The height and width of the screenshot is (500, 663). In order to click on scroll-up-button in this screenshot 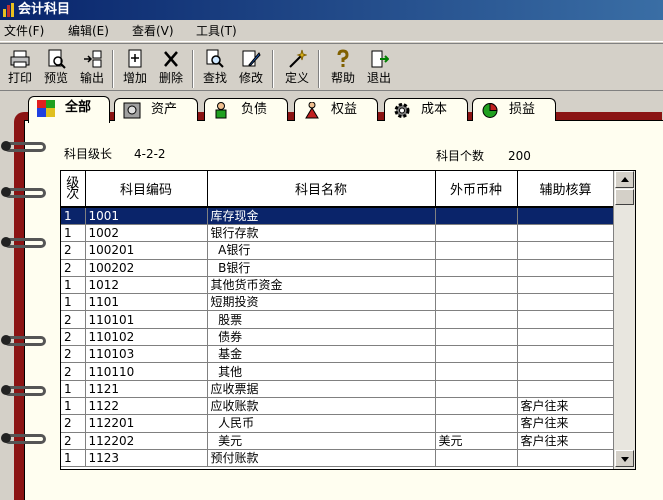, I will do `click(624, 179)`.